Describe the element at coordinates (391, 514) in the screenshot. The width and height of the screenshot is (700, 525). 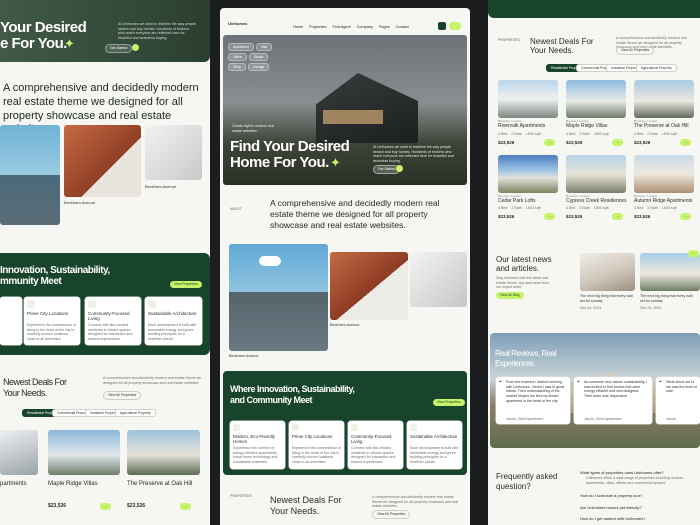
I see `deals-cta: View All Properties` at that location.